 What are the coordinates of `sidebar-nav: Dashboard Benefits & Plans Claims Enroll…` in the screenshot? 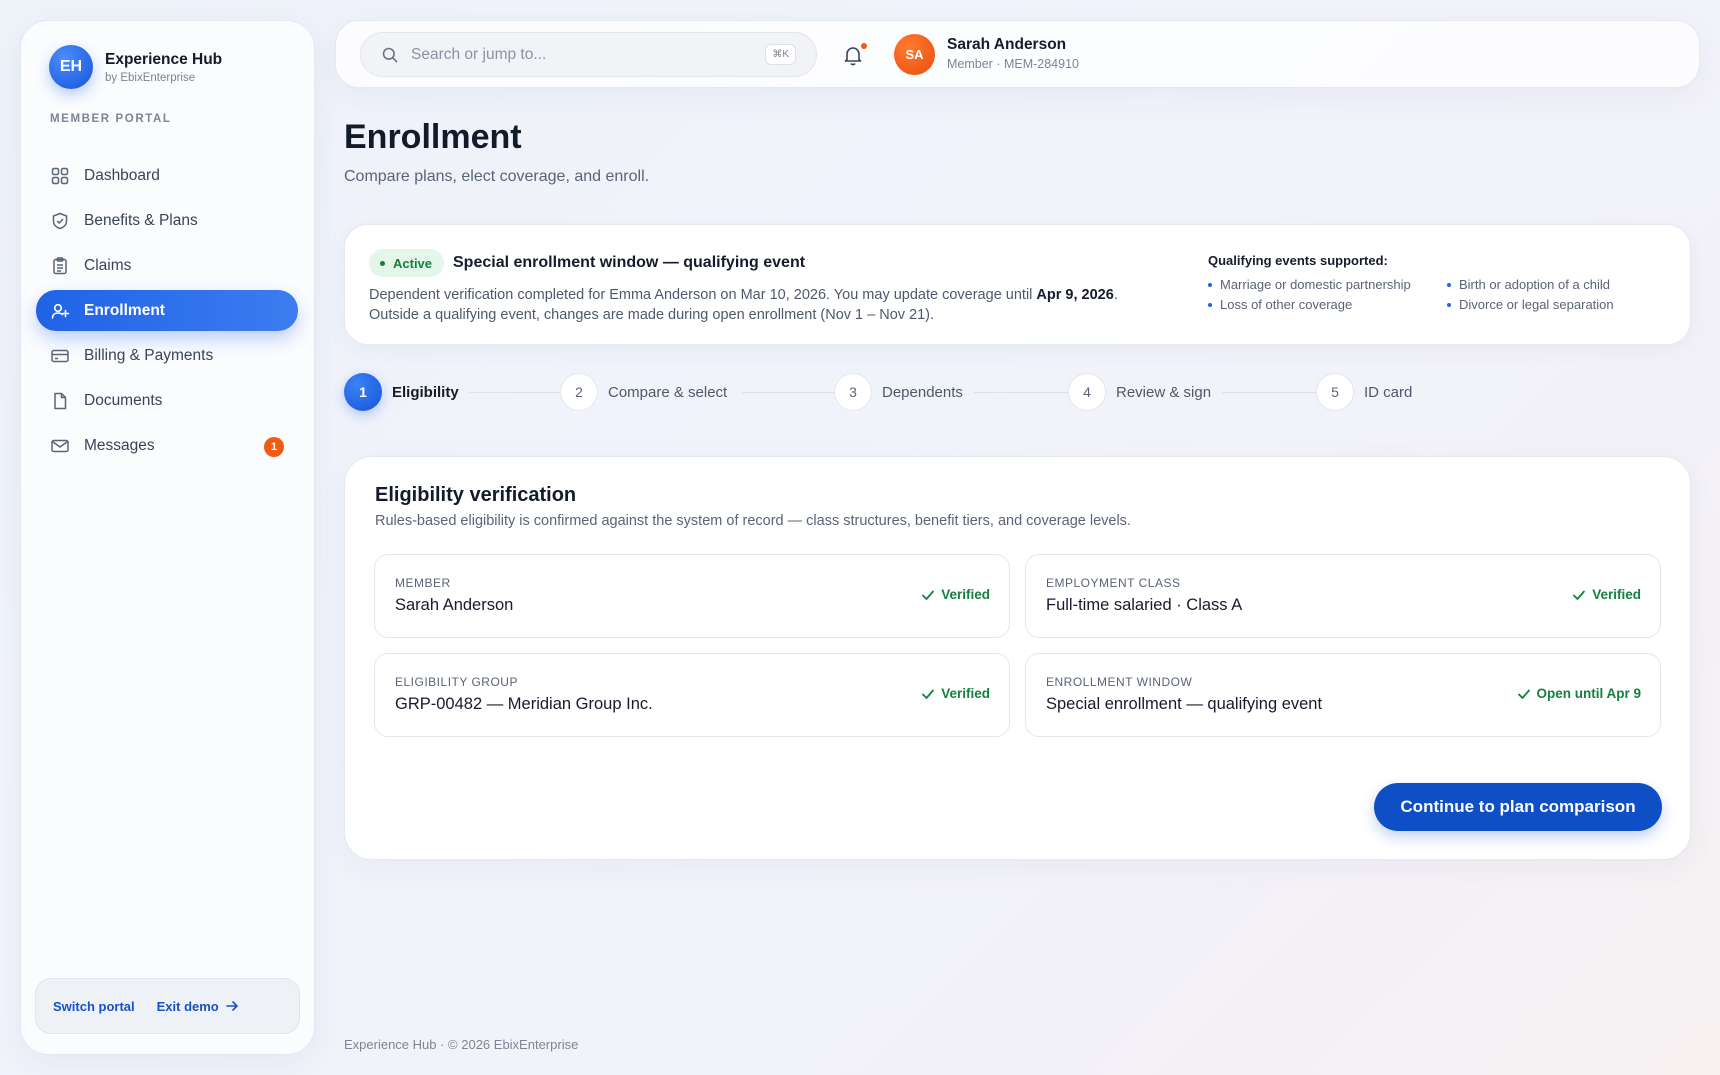 It's located at (167, 312).